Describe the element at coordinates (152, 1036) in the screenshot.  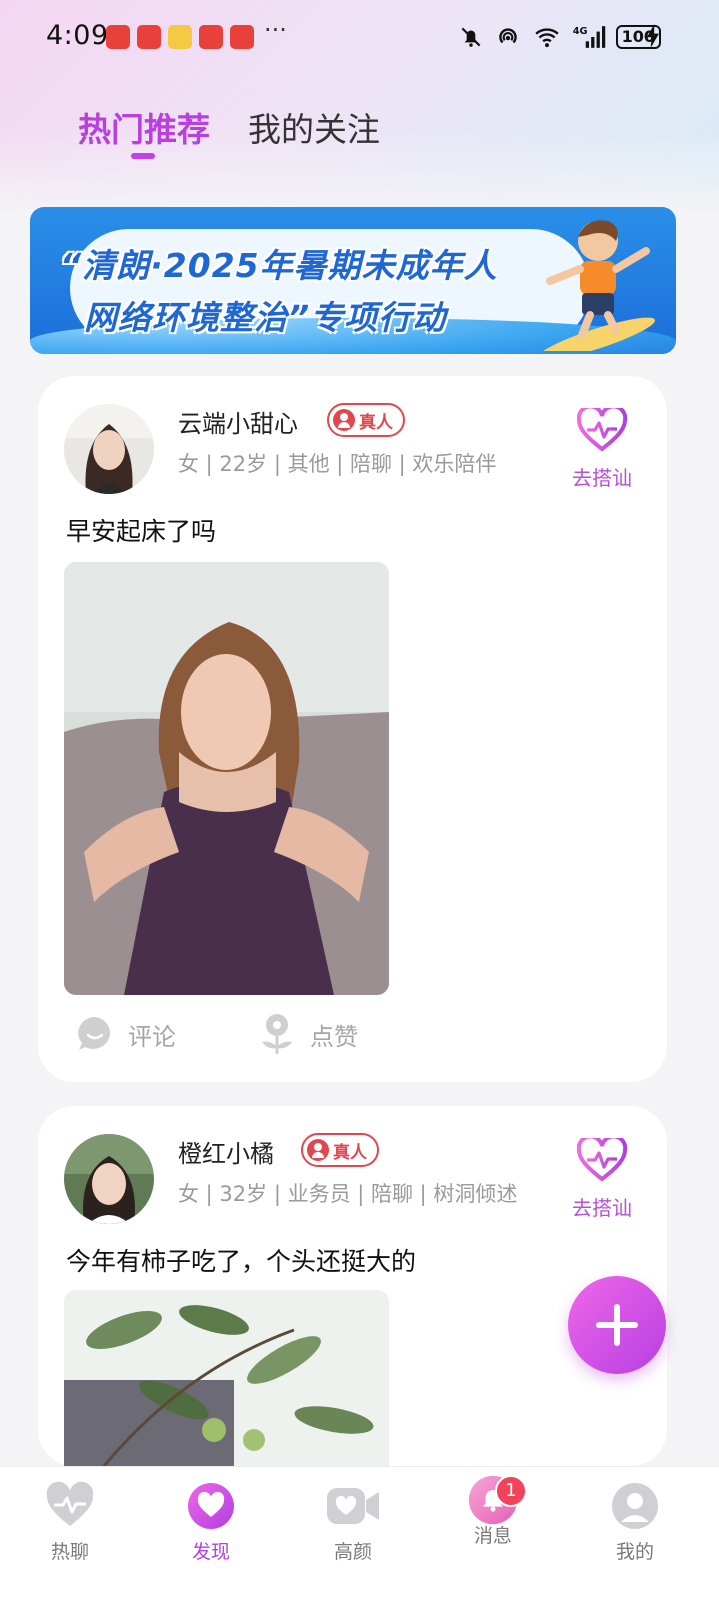
I see `comment-label: 评论` at that location.